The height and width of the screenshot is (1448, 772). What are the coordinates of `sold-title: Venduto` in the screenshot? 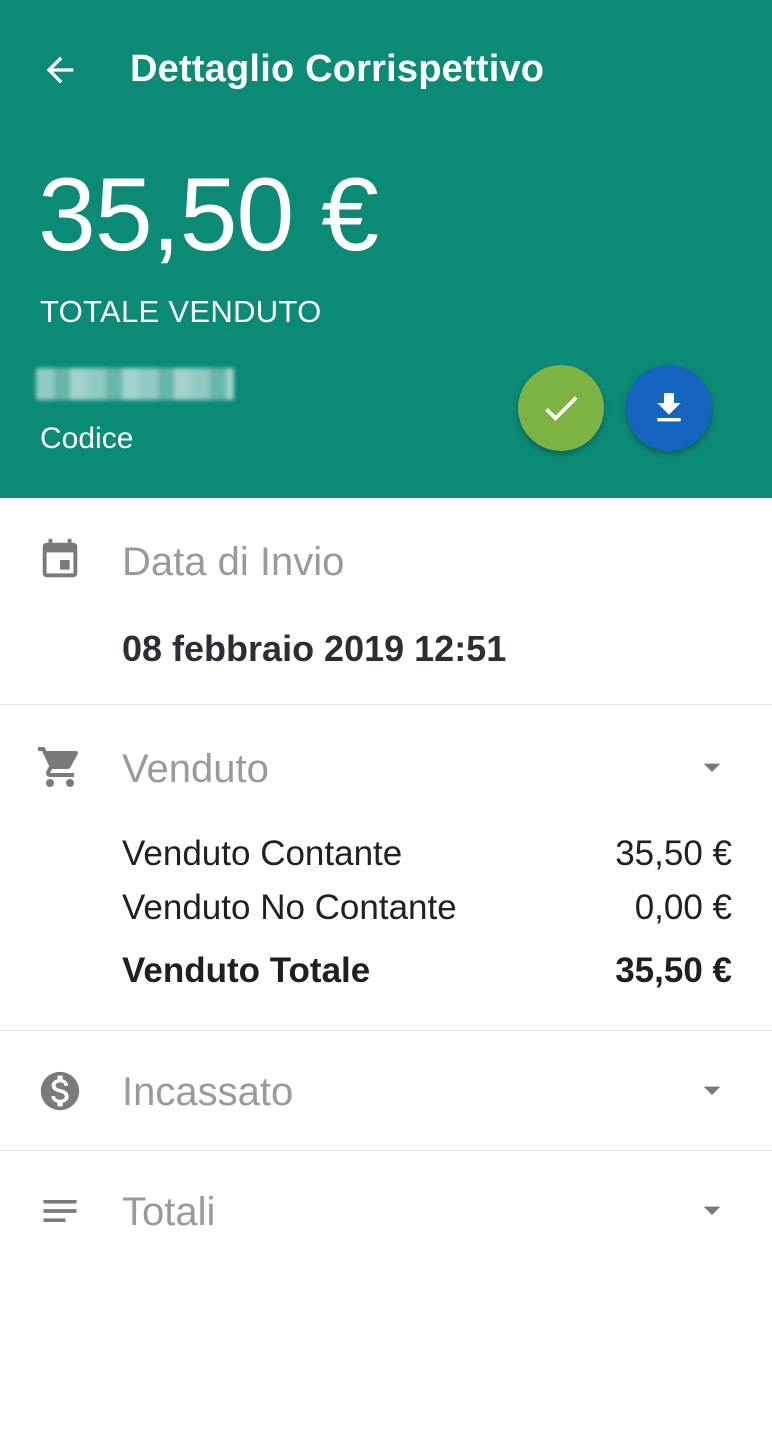 It's located at (195, 769).